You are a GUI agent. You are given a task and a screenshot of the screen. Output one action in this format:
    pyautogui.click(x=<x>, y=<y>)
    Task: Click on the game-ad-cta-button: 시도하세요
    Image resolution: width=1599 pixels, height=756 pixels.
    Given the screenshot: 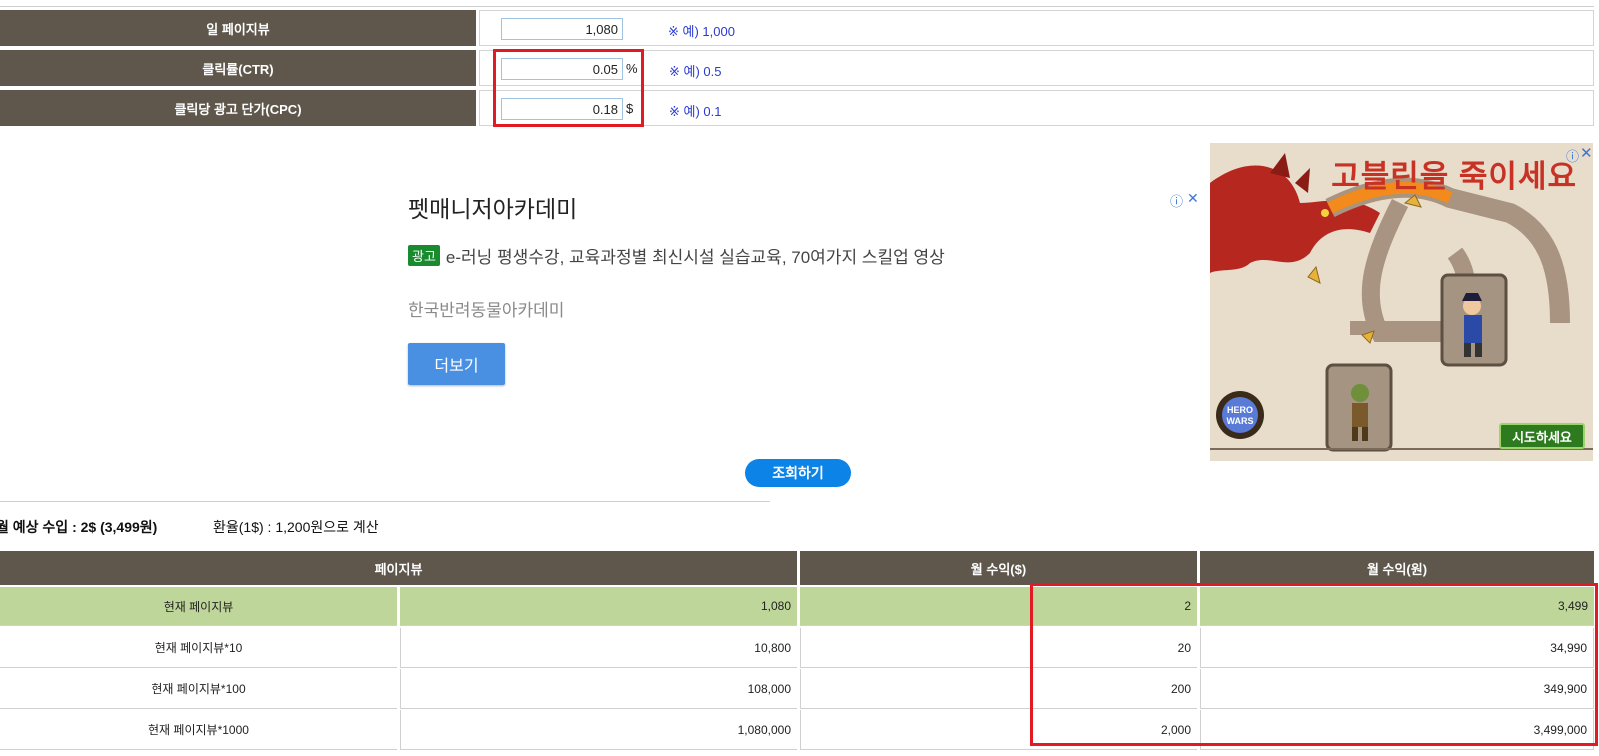 What is the action you would take?
    pyautogui.click(x=1542, y=436)
    